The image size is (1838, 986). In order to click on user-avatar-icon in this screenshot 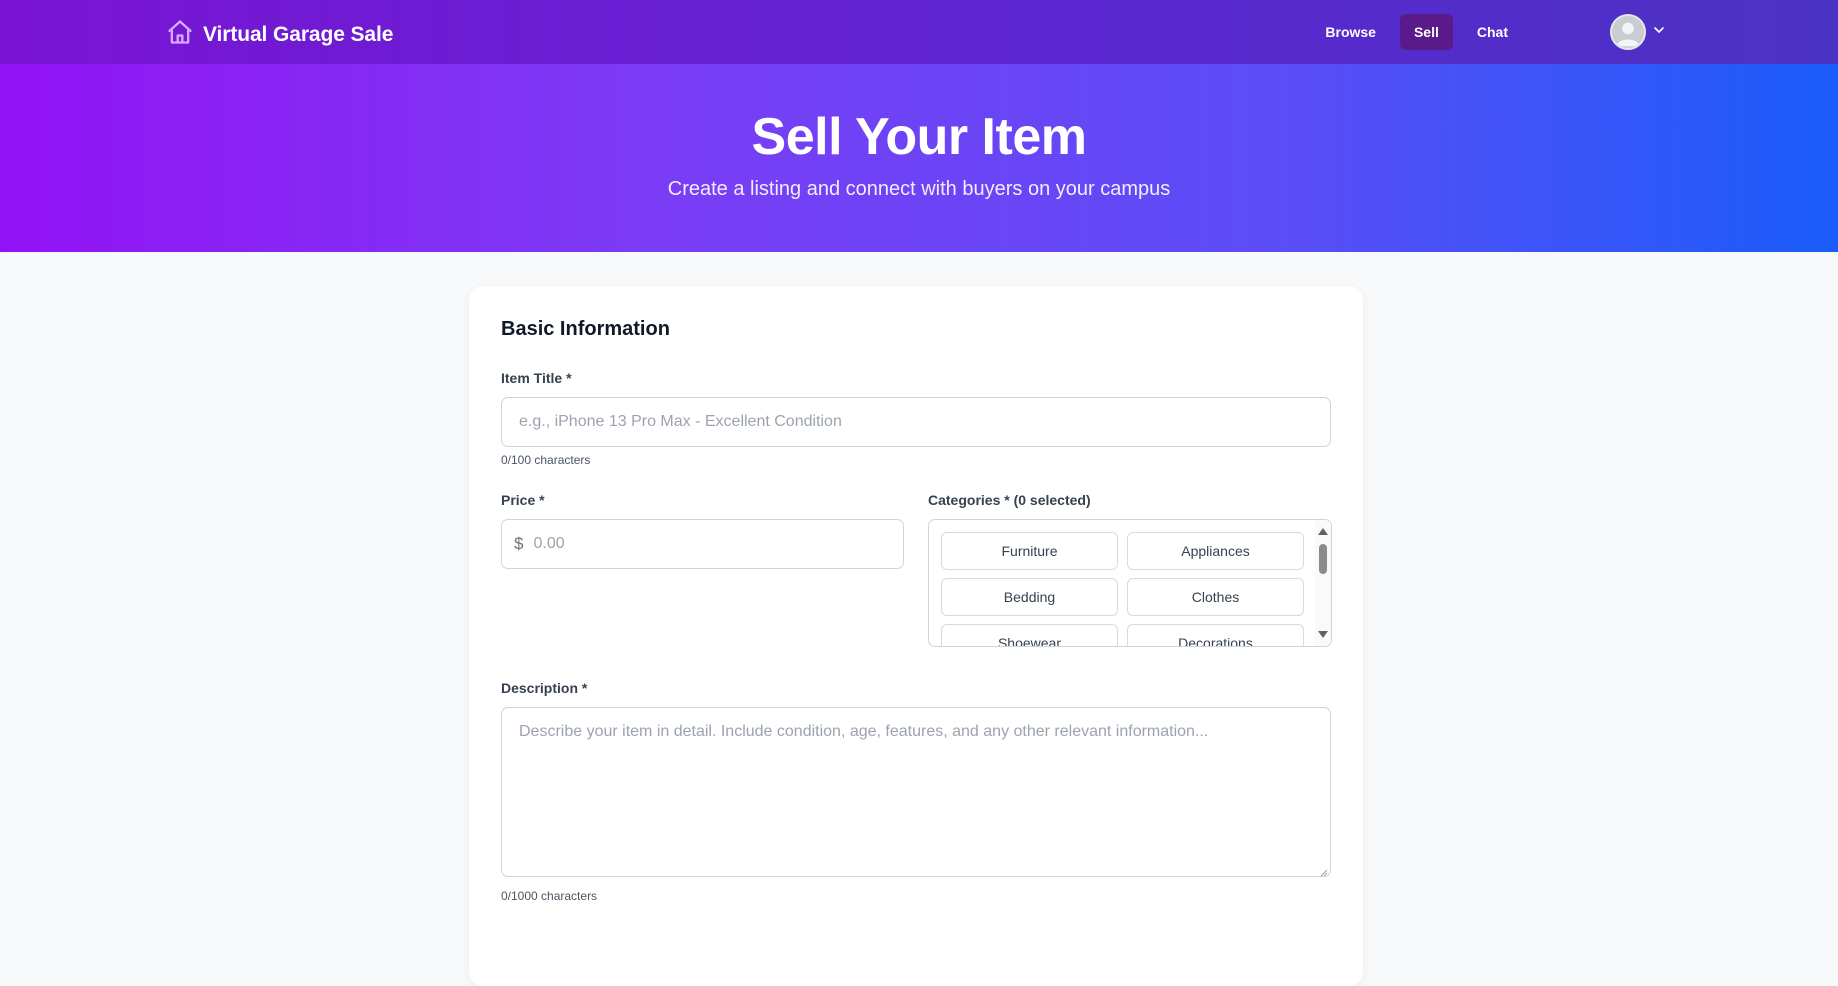, I will do `click(1628, 32)`.